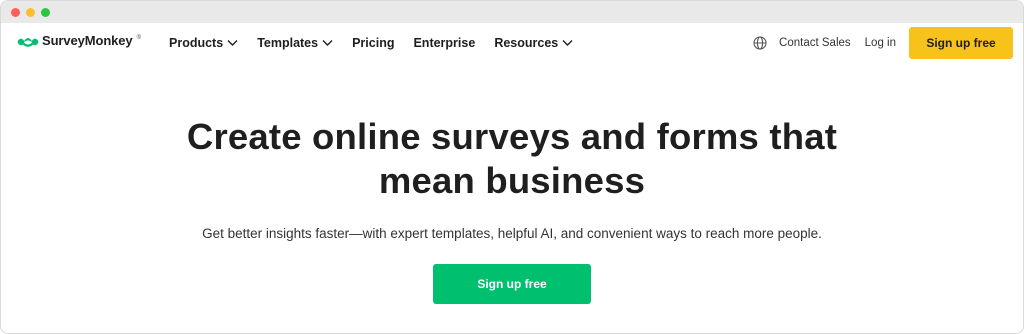 Image resolution: width=1024 pixels, height=334 pixels. What do you see at coordinates (961, 43) in the screenshot?
I see `header-sign-up-button: Sign up free` at bounding box center [961, 43].